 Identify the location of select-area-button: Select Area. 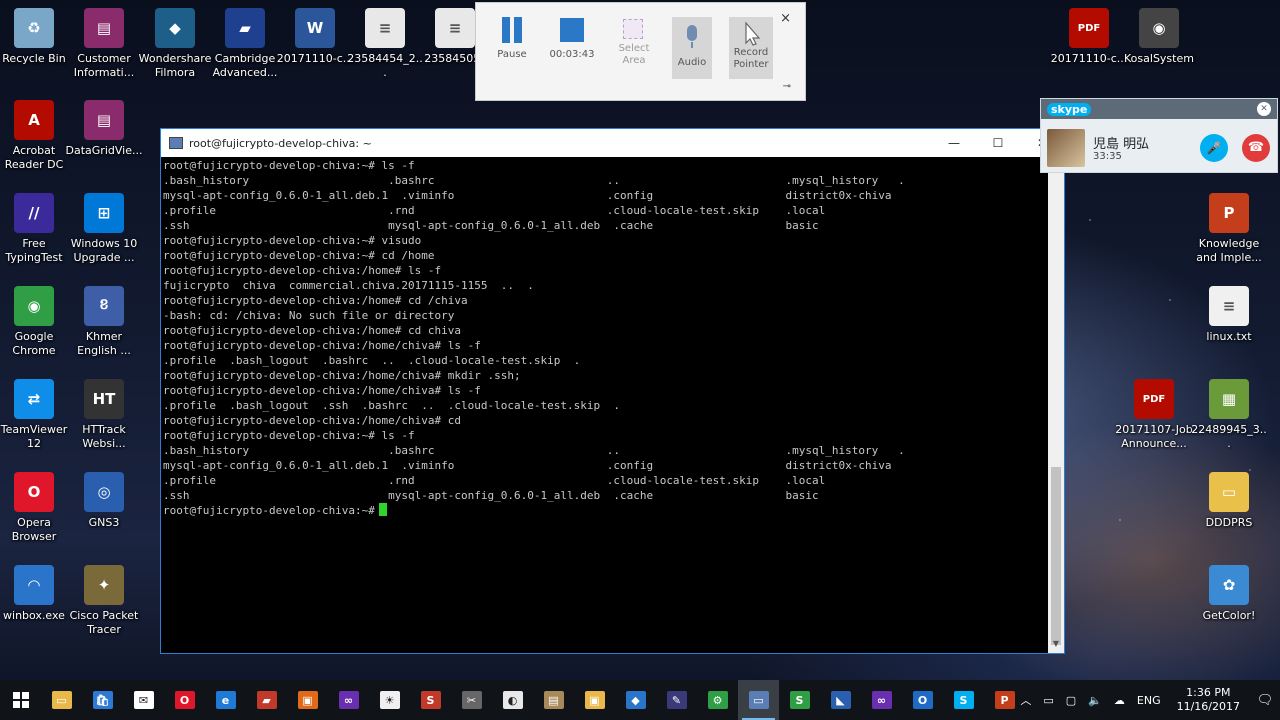
(634, 42).